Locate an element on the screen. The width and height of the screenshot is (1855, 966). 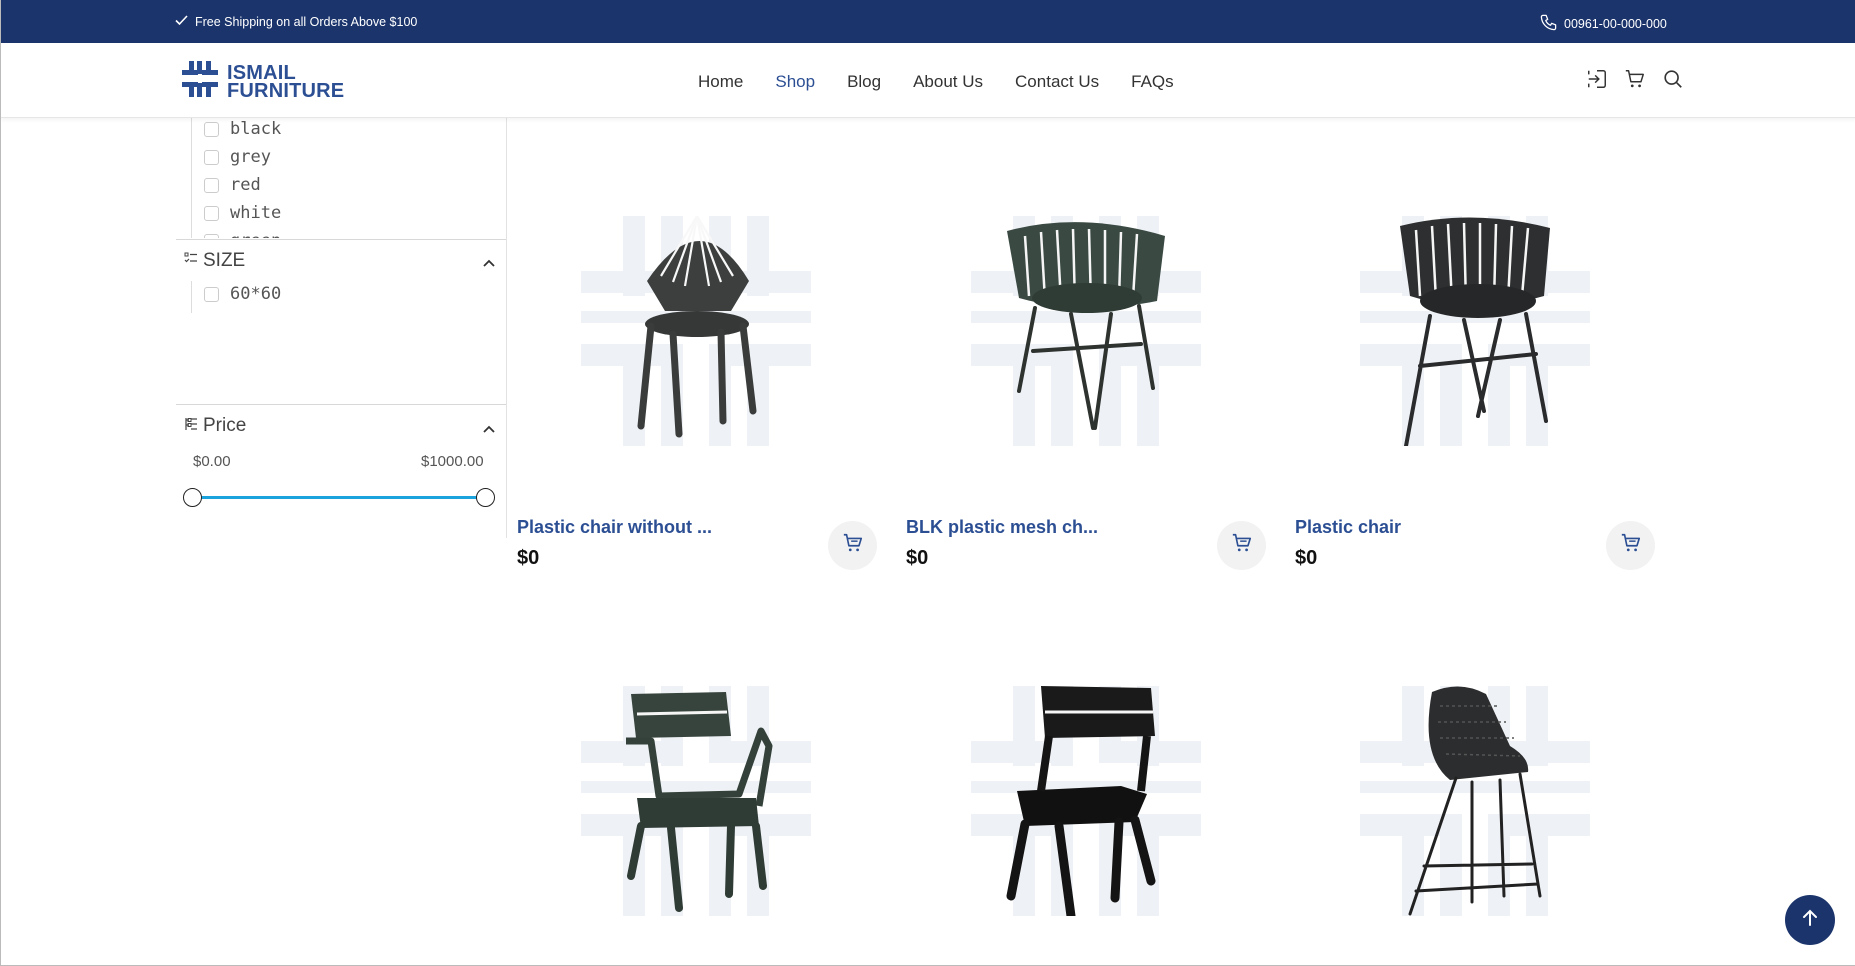
search-icon is located at coordinates (1673, 81).